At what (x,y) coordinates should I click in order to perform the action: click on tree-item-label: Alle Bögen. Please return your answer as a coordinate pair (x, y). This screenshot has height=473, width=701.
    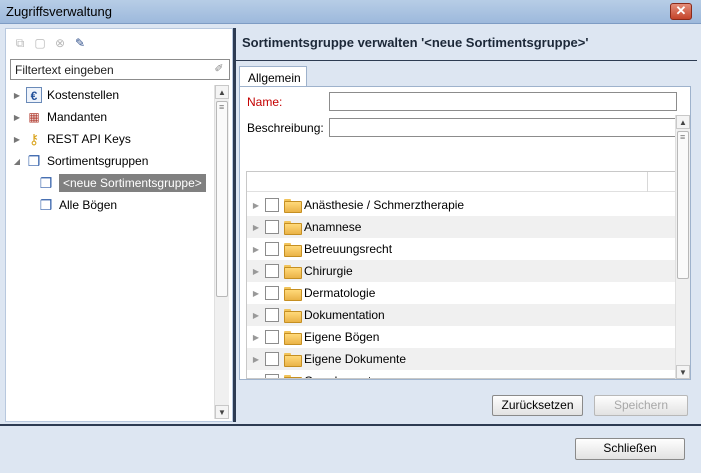
    Looking at the image, I should click on (88, 205).